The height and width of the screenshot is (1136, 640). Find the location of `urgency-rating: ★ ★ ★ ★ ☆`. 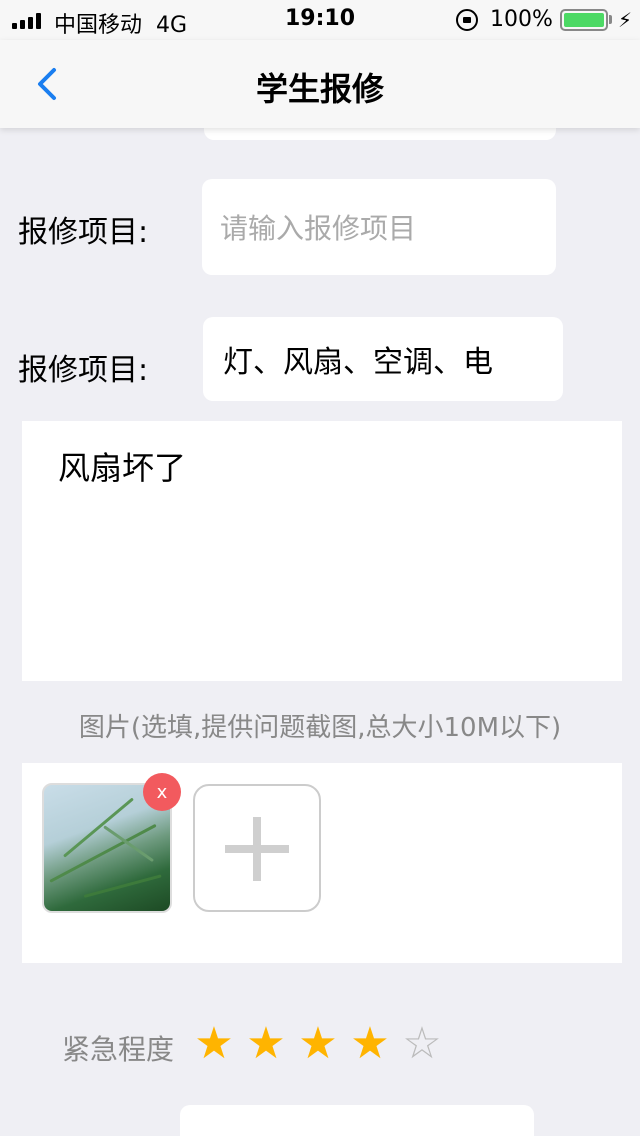

urgency-rating: ★ ★ ★ ★ ☆ is located at coordinates (318, 1044).